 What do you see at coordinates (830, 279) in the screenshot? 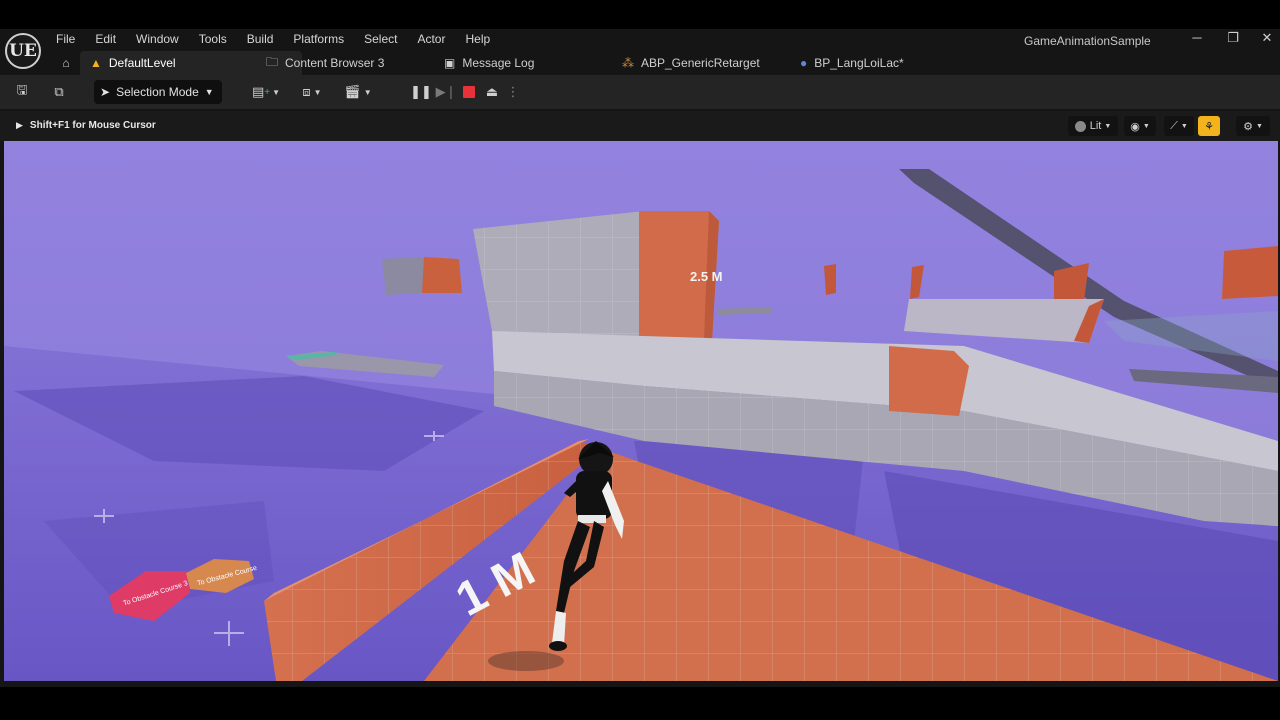
I see `floating-pillar` at bounding box center [830, 279].